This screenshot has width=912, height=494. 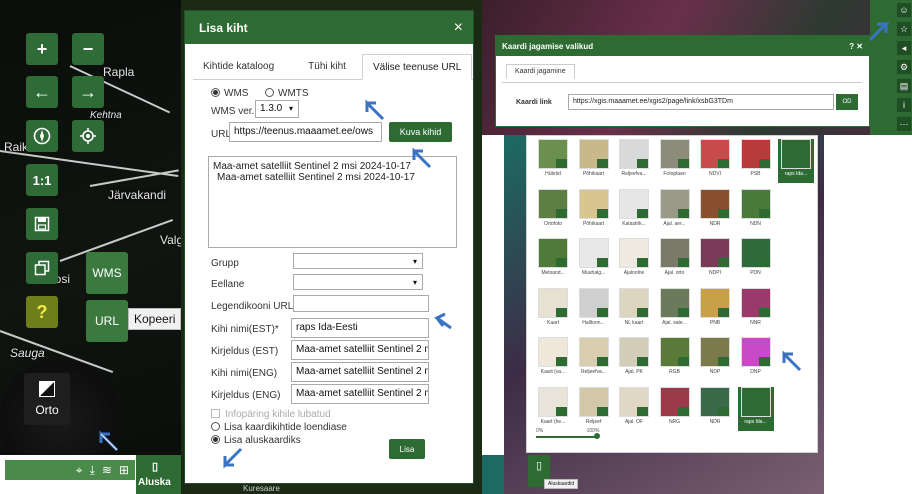 I want to click on basemap-tile: NL kaart, so click(x=634, y=309).